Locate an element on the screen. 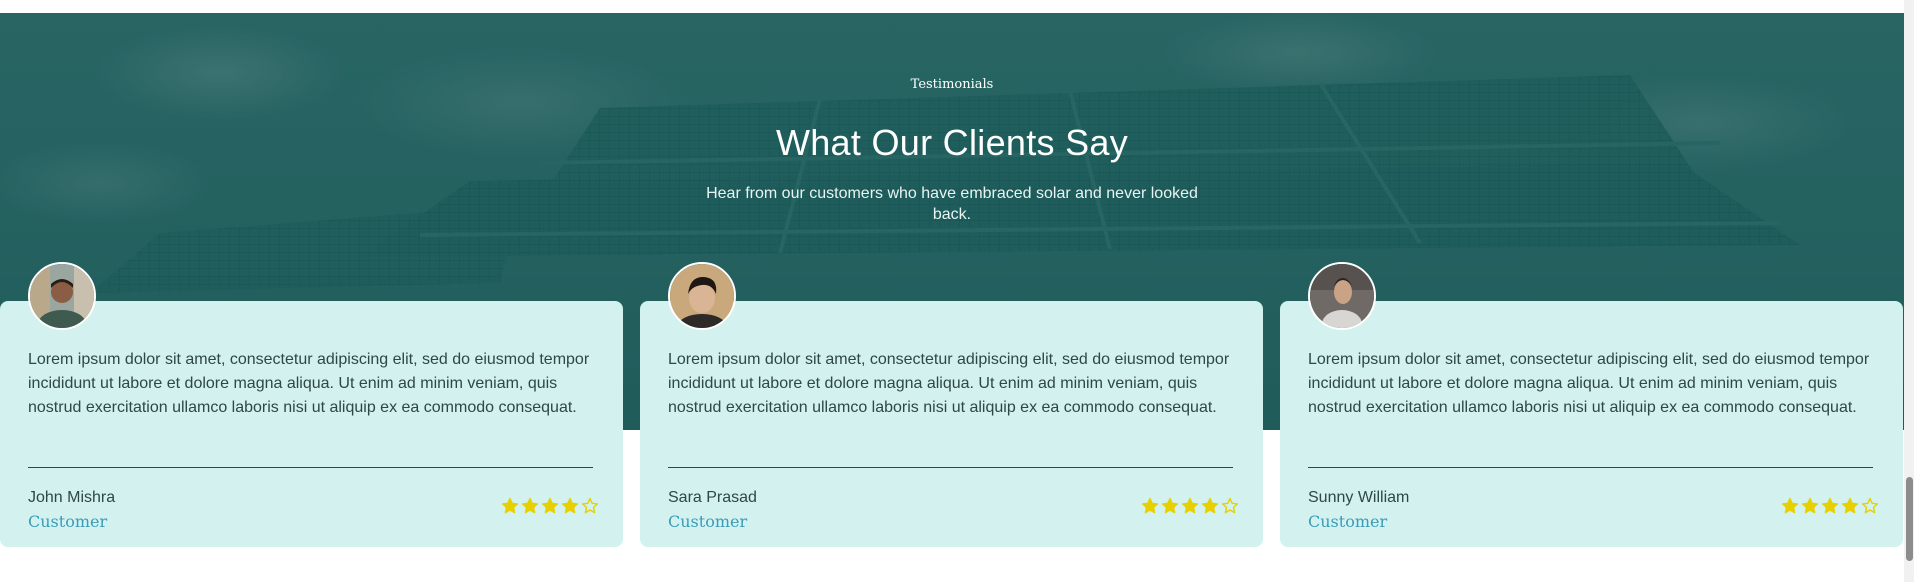 Image resolution: width=1914 pixels, height=582 pixels. client-name: Sara Prasad is located at coordinates (712, 497).